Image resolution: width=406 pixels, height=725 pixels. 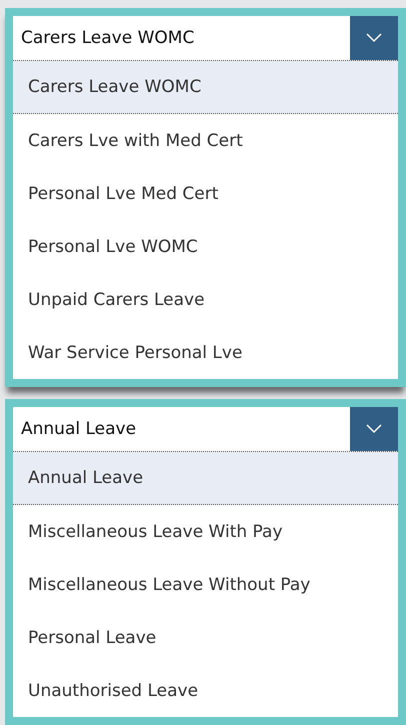 What do you see at coordinates (205, 352) in the screenshot?
I see `dropdown-option: War Service Personal Lve` at bounding box center [205, 352].